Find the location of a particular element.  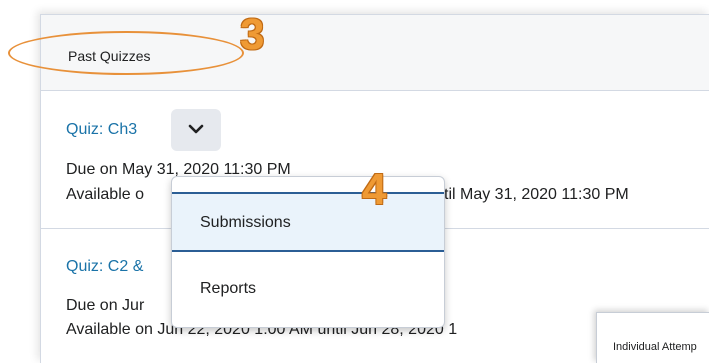

quiz-due-date: Due on Jur is located at coordinates (105, 305).